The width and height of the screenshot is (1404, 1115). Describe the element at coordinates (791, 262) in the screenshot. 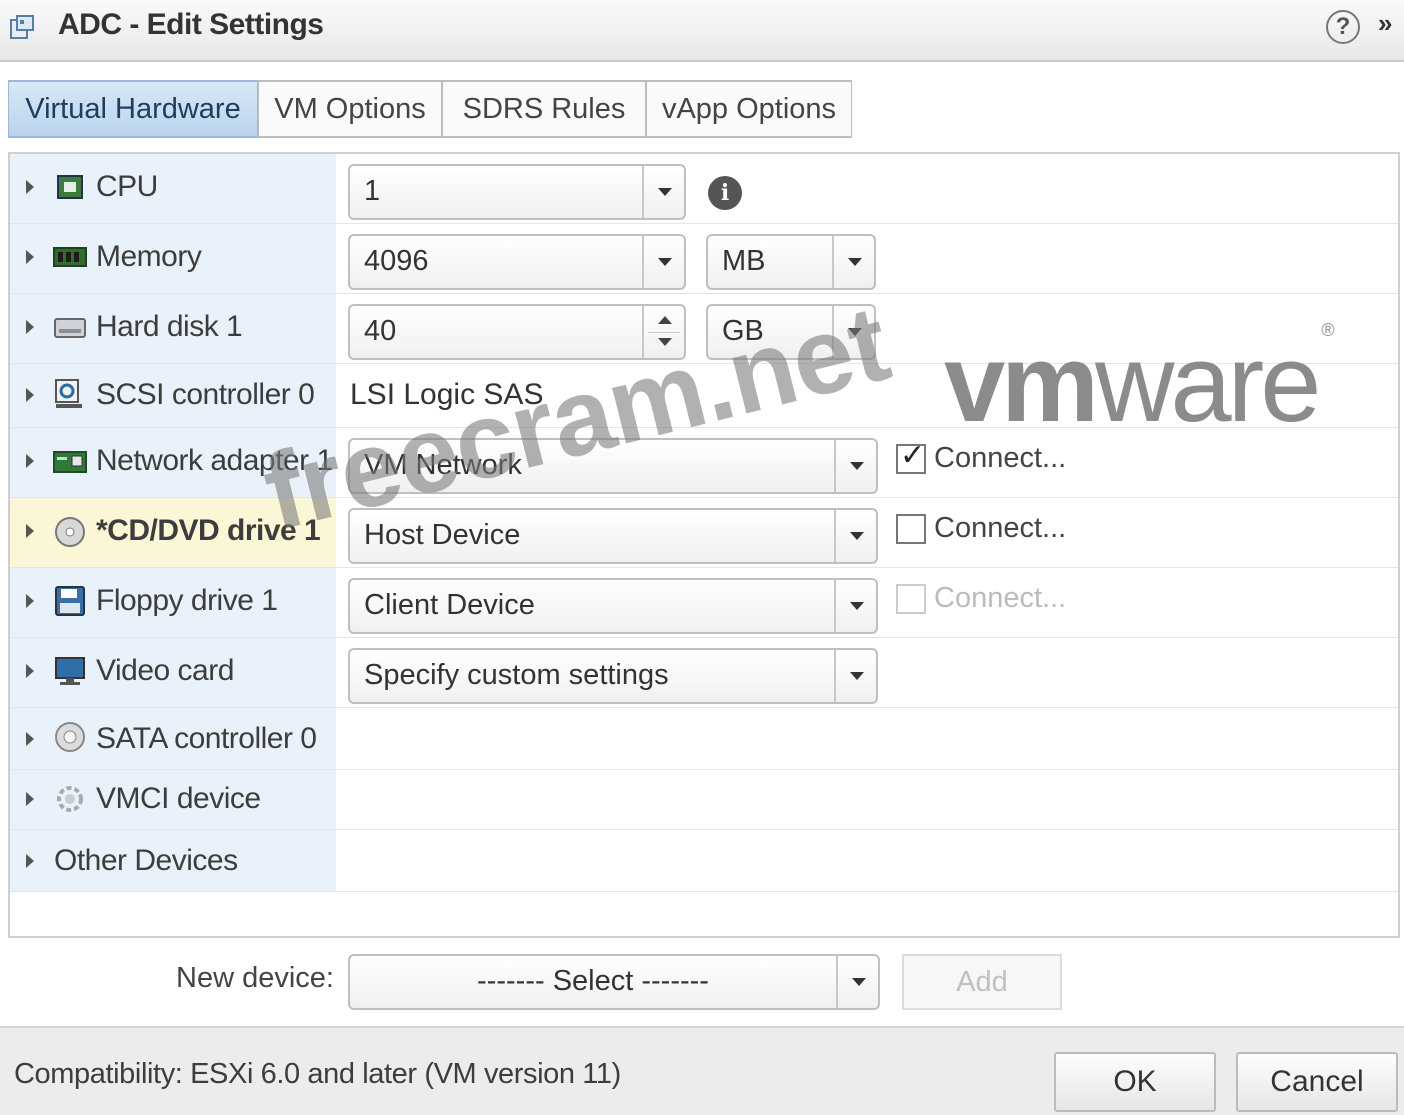

I see `memory-unit-select: MB` at that location.